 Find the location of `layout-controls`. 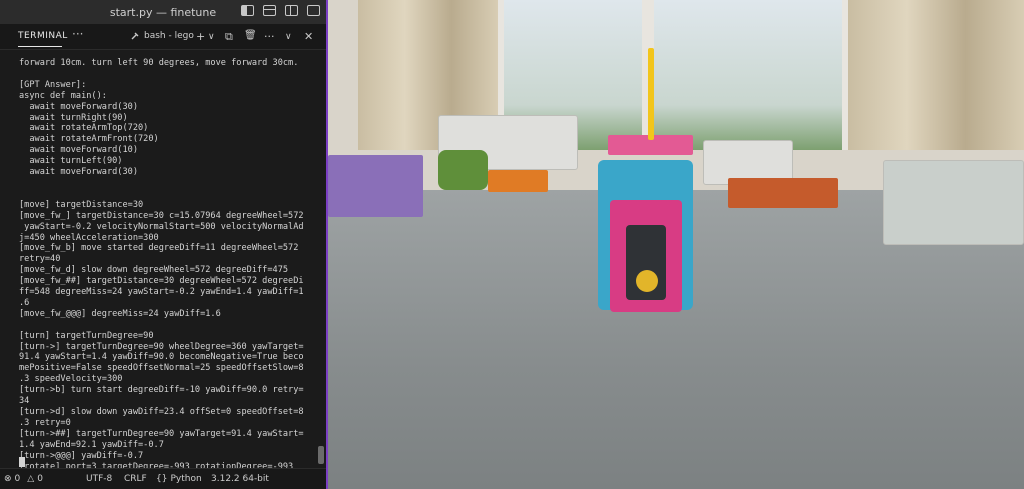

layout-controls is located at coordinates (280, 10).